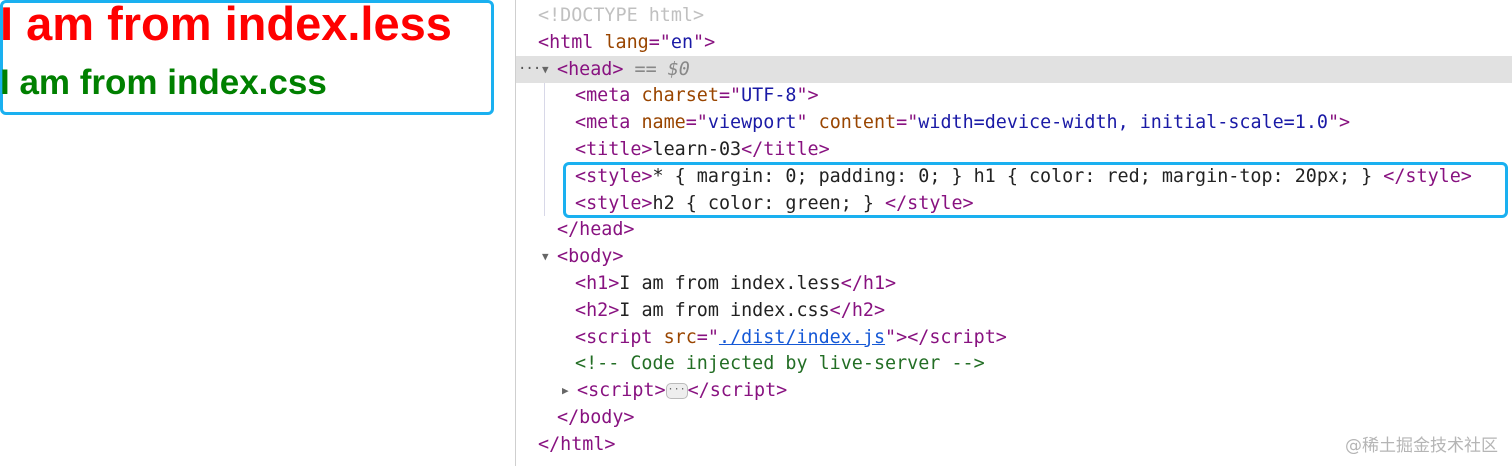 This screenshot has width=1512, height=466. Describe the element at coordinates (682, 42) in the screenshot. I see `code-token: en` at that location.